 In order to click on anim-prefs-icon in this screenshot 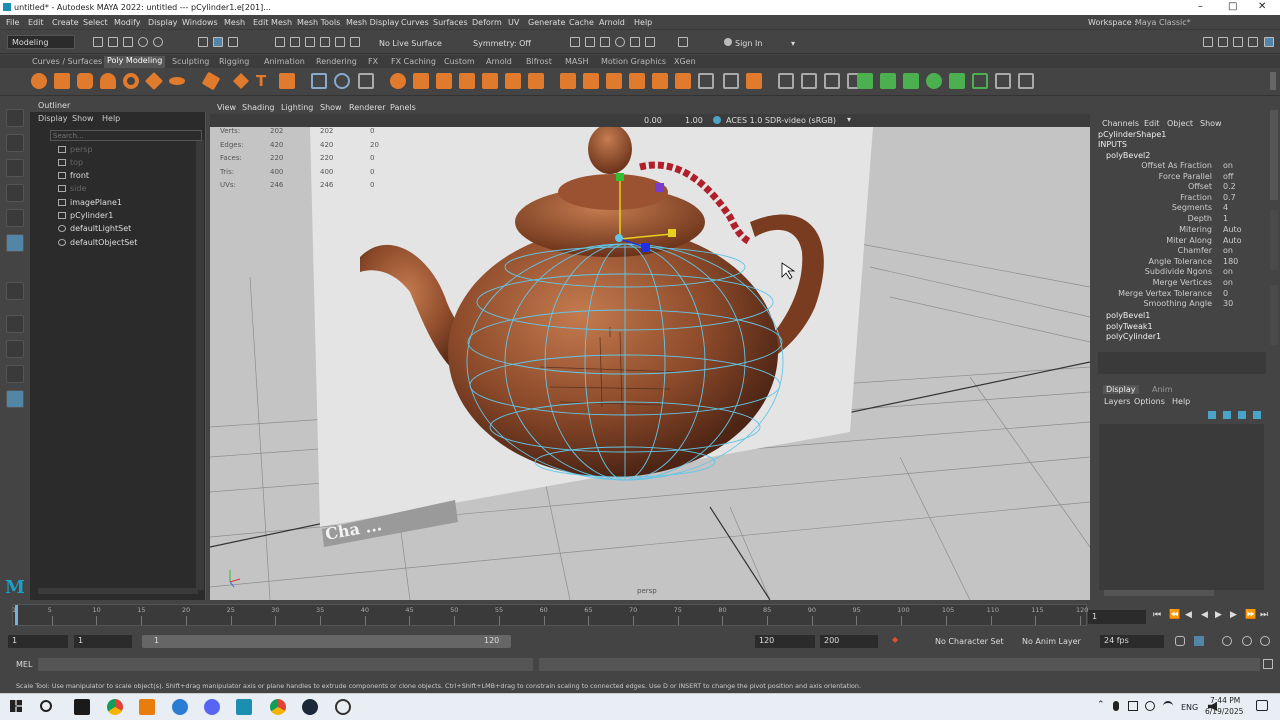, I will do `click(1265, 641)`.